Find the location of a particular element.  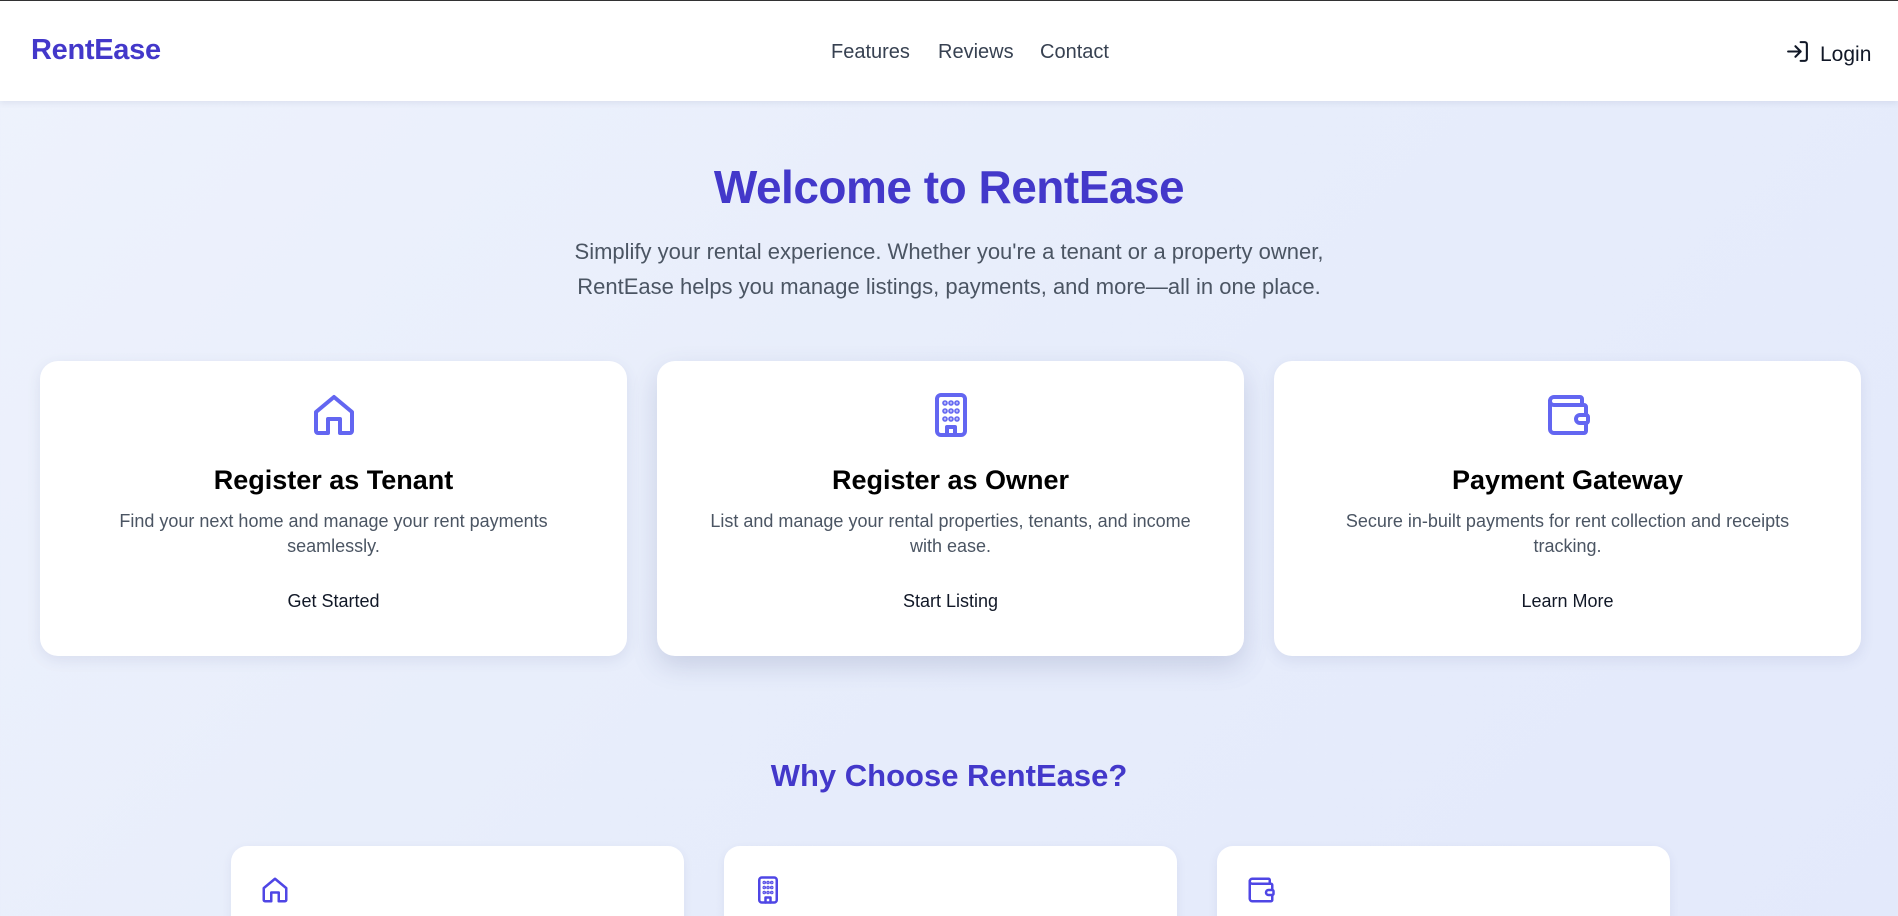

learn-more-button: Learn More is located at coordinates (1567, 601).